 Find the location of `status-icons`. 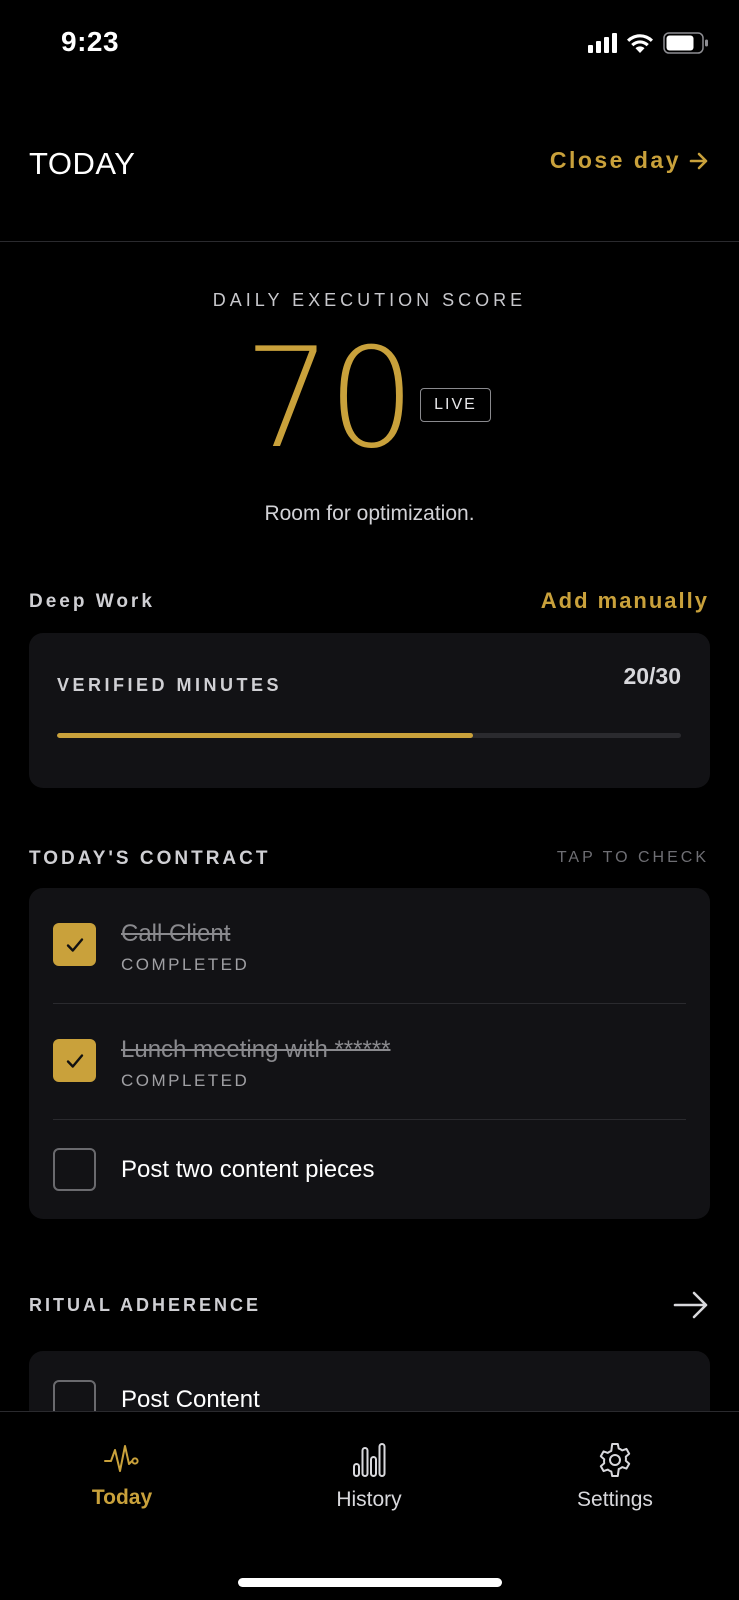

status-icons is located at coordinates (648, 43).